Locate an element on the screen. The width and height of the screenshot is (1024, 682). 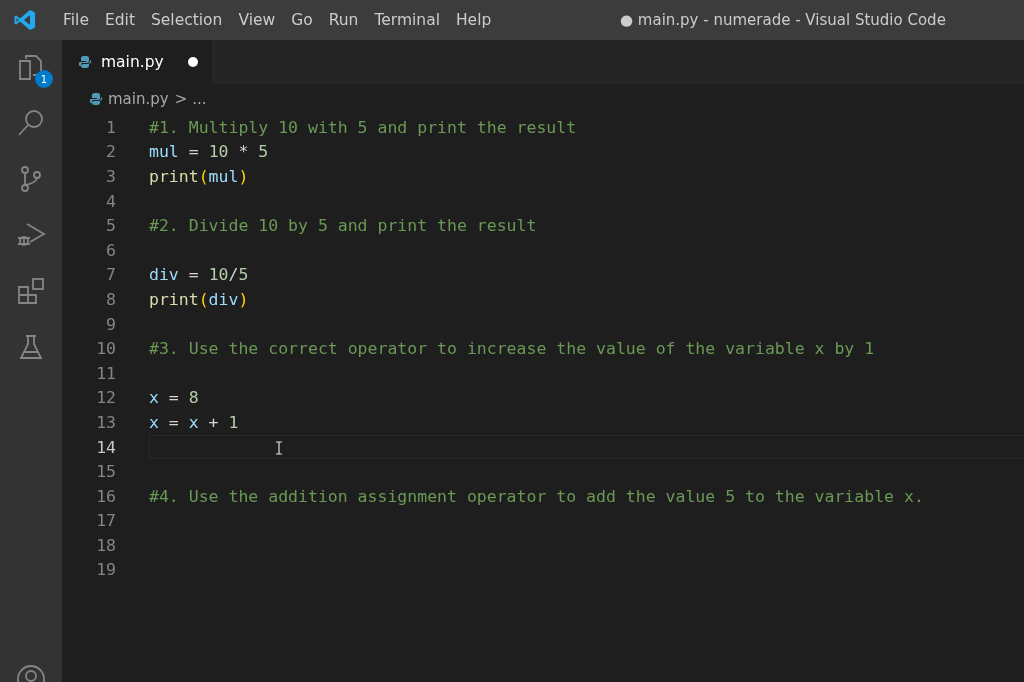
code-line: print(mul) is located at coordinates (199, 176).